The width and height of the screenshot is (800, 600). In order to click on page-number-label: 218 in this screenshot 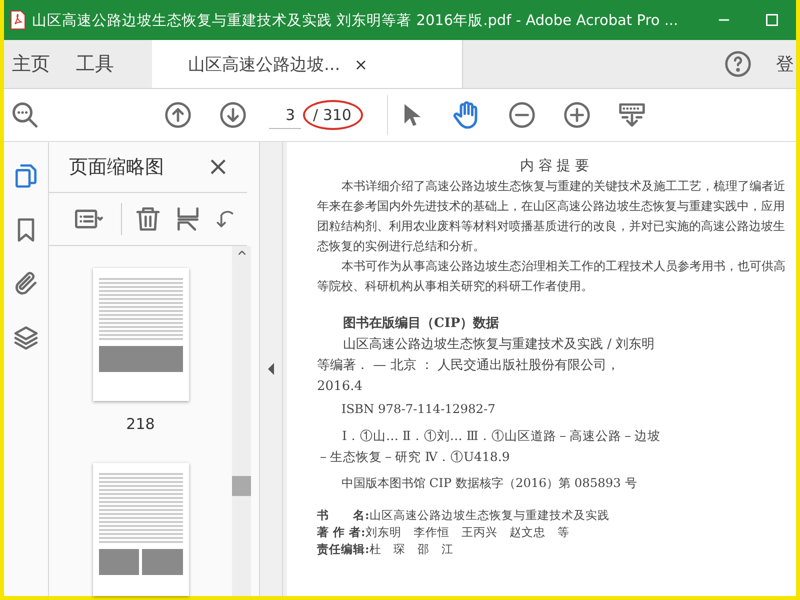, I will do `click(140, 424)`.